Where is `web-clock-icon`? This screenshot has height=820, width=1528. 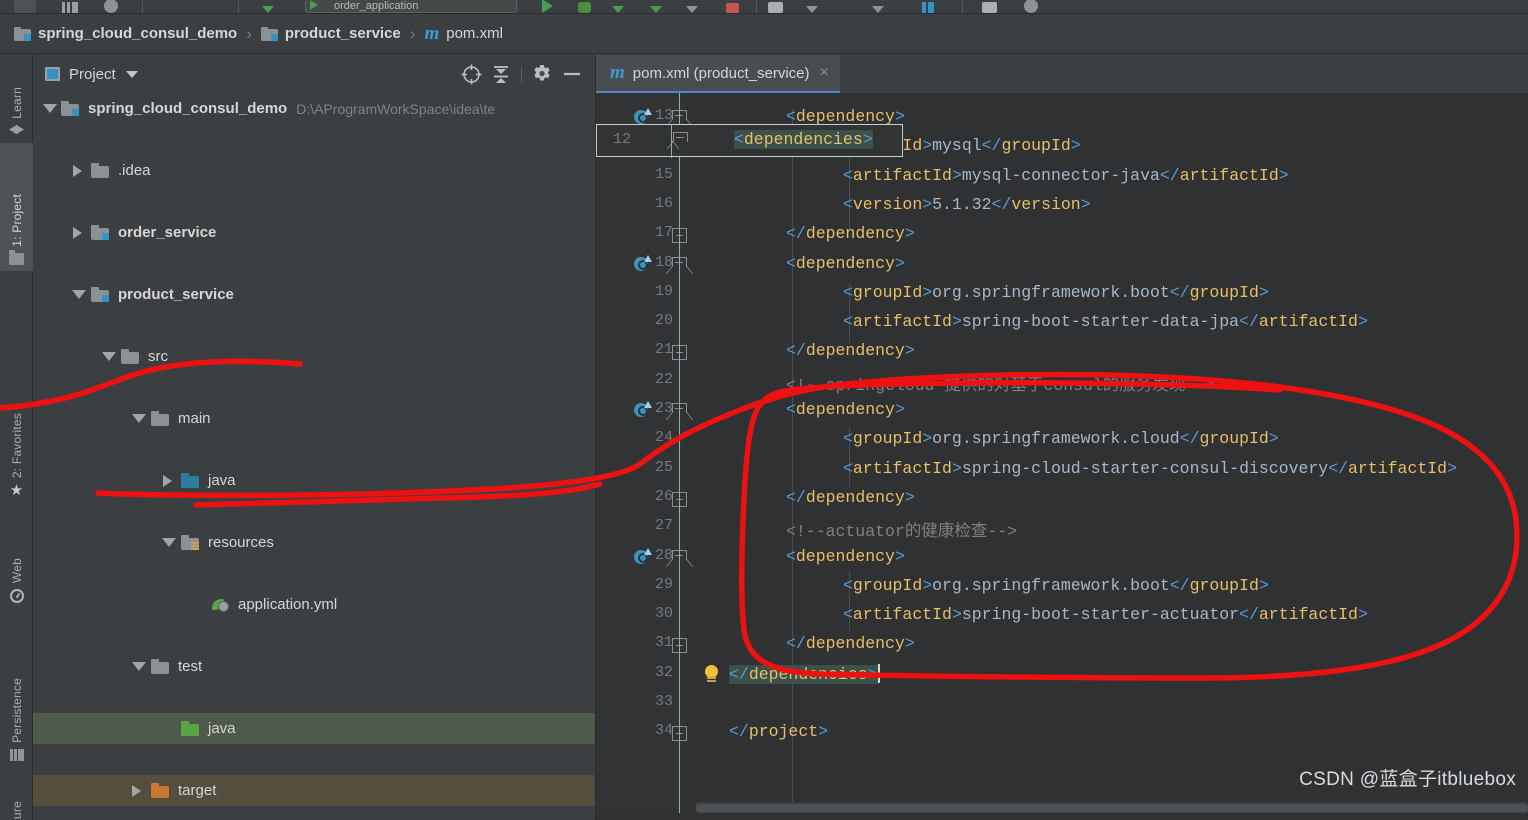 web-clock-icon is located at coordinates (16, 596).